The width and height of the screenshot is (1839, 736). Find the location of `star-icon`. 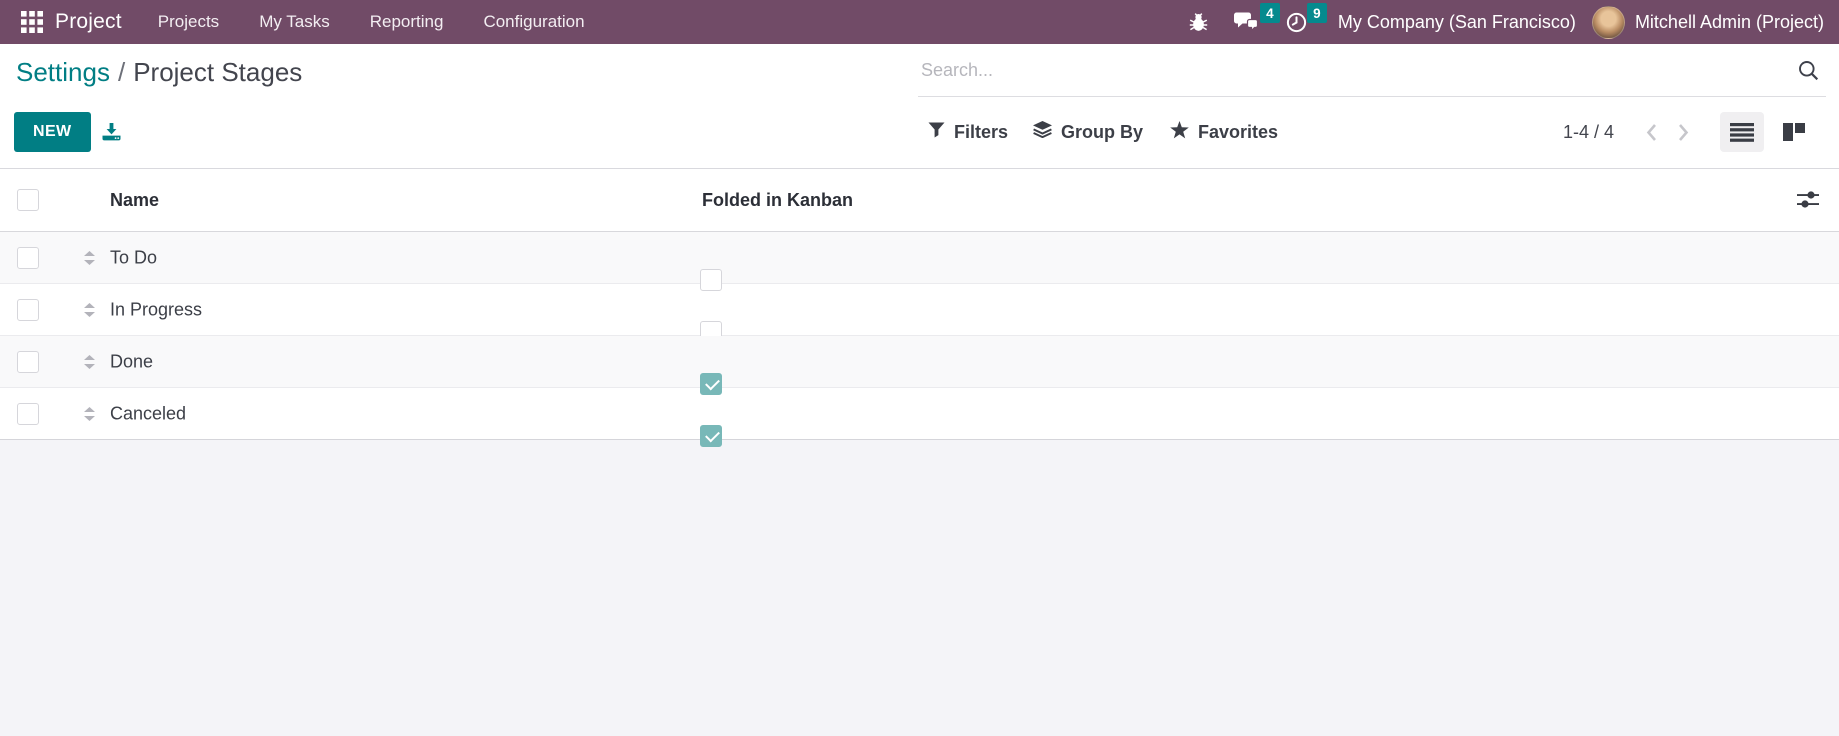

star-icon is located at coordinates (1179, 132).